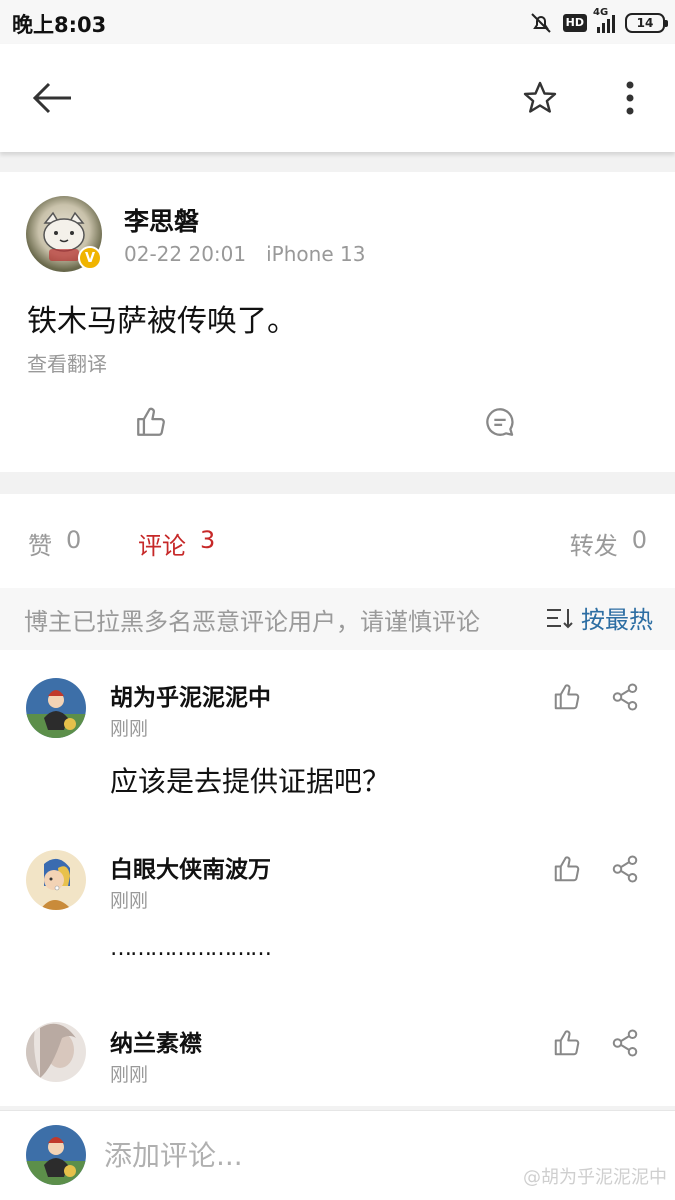 This screenshot has width=675, height=1200. I want to click on comment-author: 胡为乎泥泥泥中, so click(190, 695).